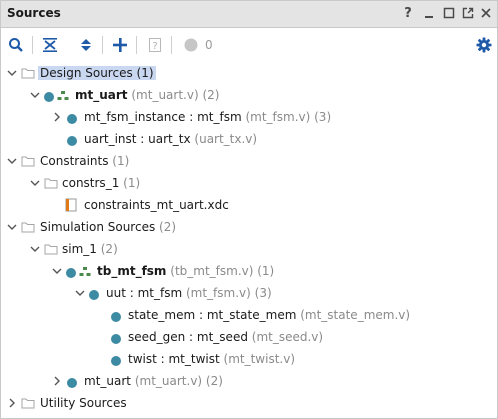 The width and height of the screenshot is (498, 419). What do you see at coordinates (249, 14) in the screenshot?
I see `panel-titlebar: Sources ?` at bounding box center [249, 14].